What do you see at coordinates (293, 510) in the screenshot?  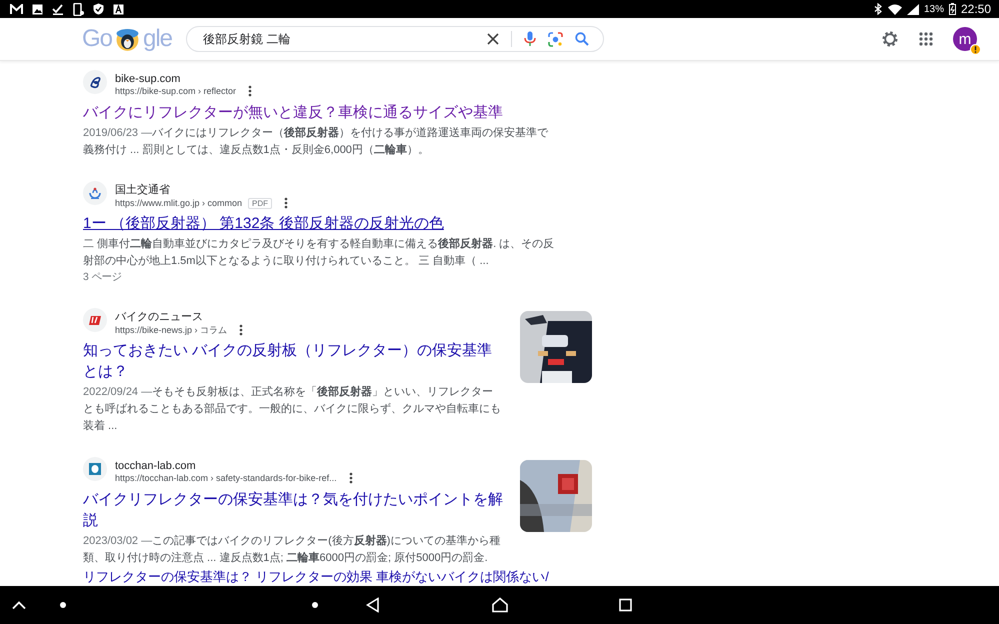 I see `result-title-link: バイクリフレクターの保安基準は？気を付けたいポイントを解説` at bounding box center [293, 510].